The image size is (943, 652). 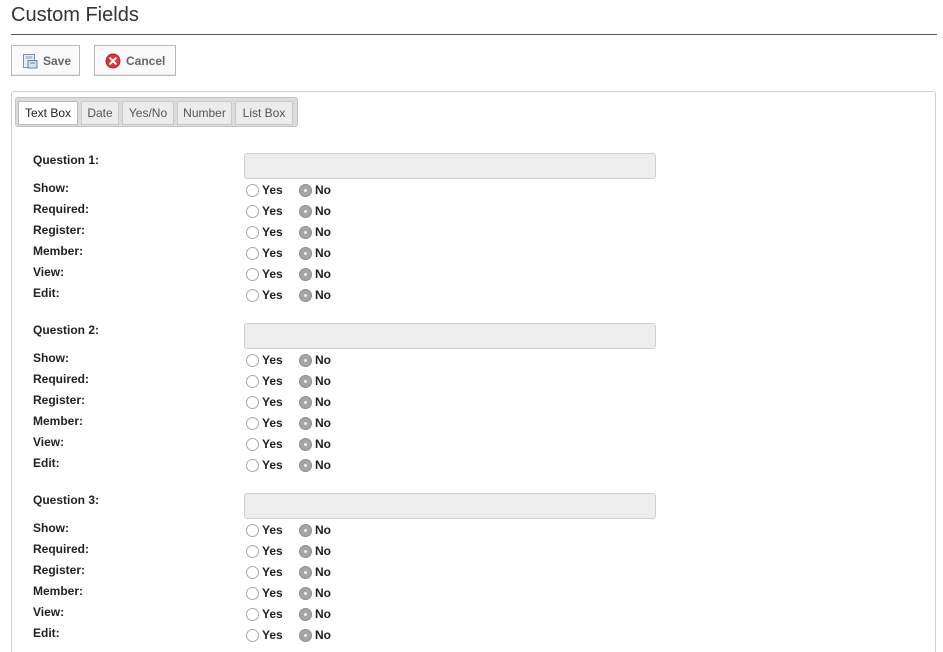 I want to click on question-3-required-yes-radio: Yes, so click(x=264, y=551).